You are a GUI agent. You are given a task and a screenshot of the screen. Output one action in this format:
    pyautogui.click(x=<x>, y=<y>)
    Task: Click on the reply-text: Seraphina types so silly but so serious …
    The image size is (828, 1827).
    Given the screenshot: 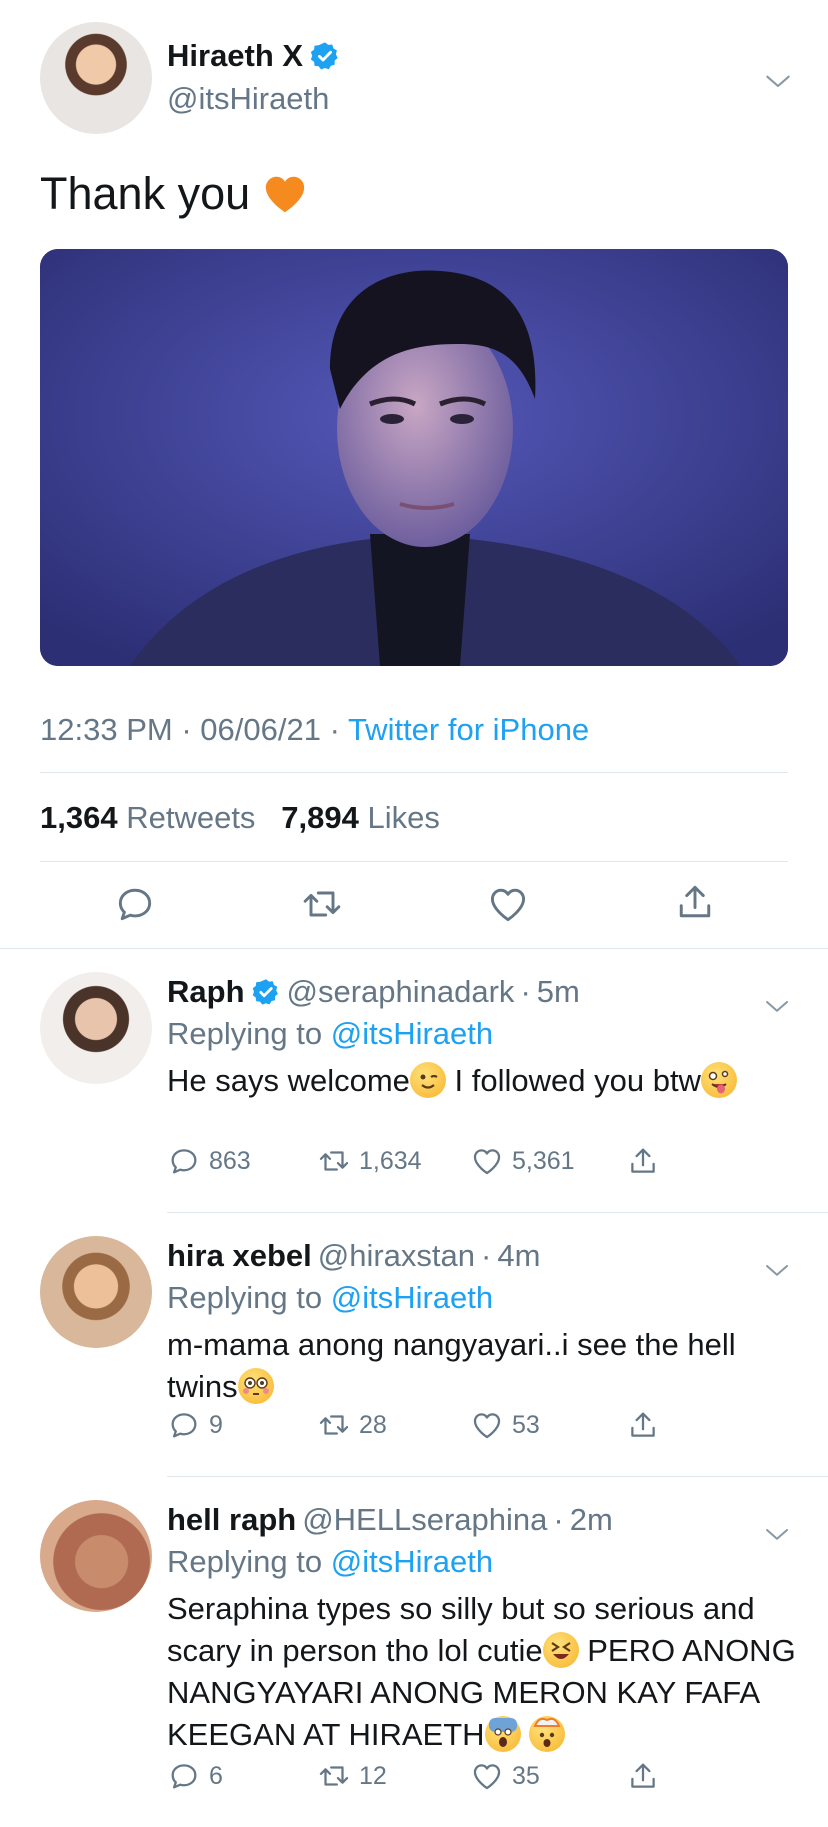 What is the action you would take?
    pyautogui.click(x=487, y=1672)
    